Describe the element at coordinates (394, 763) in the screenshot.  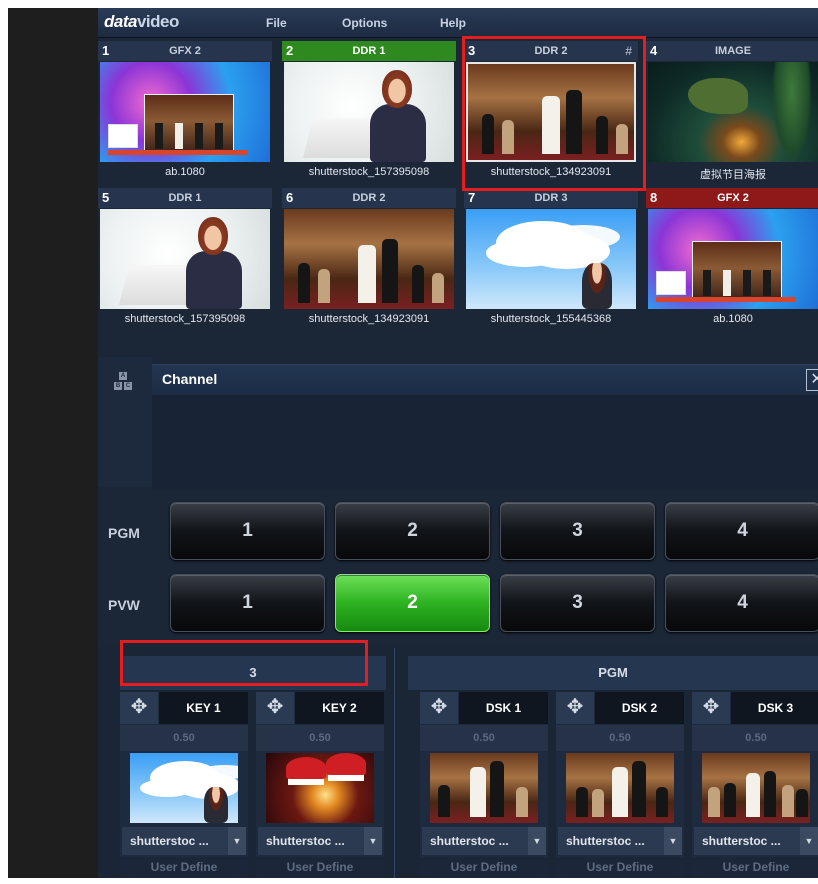
I see `divider` at that location.